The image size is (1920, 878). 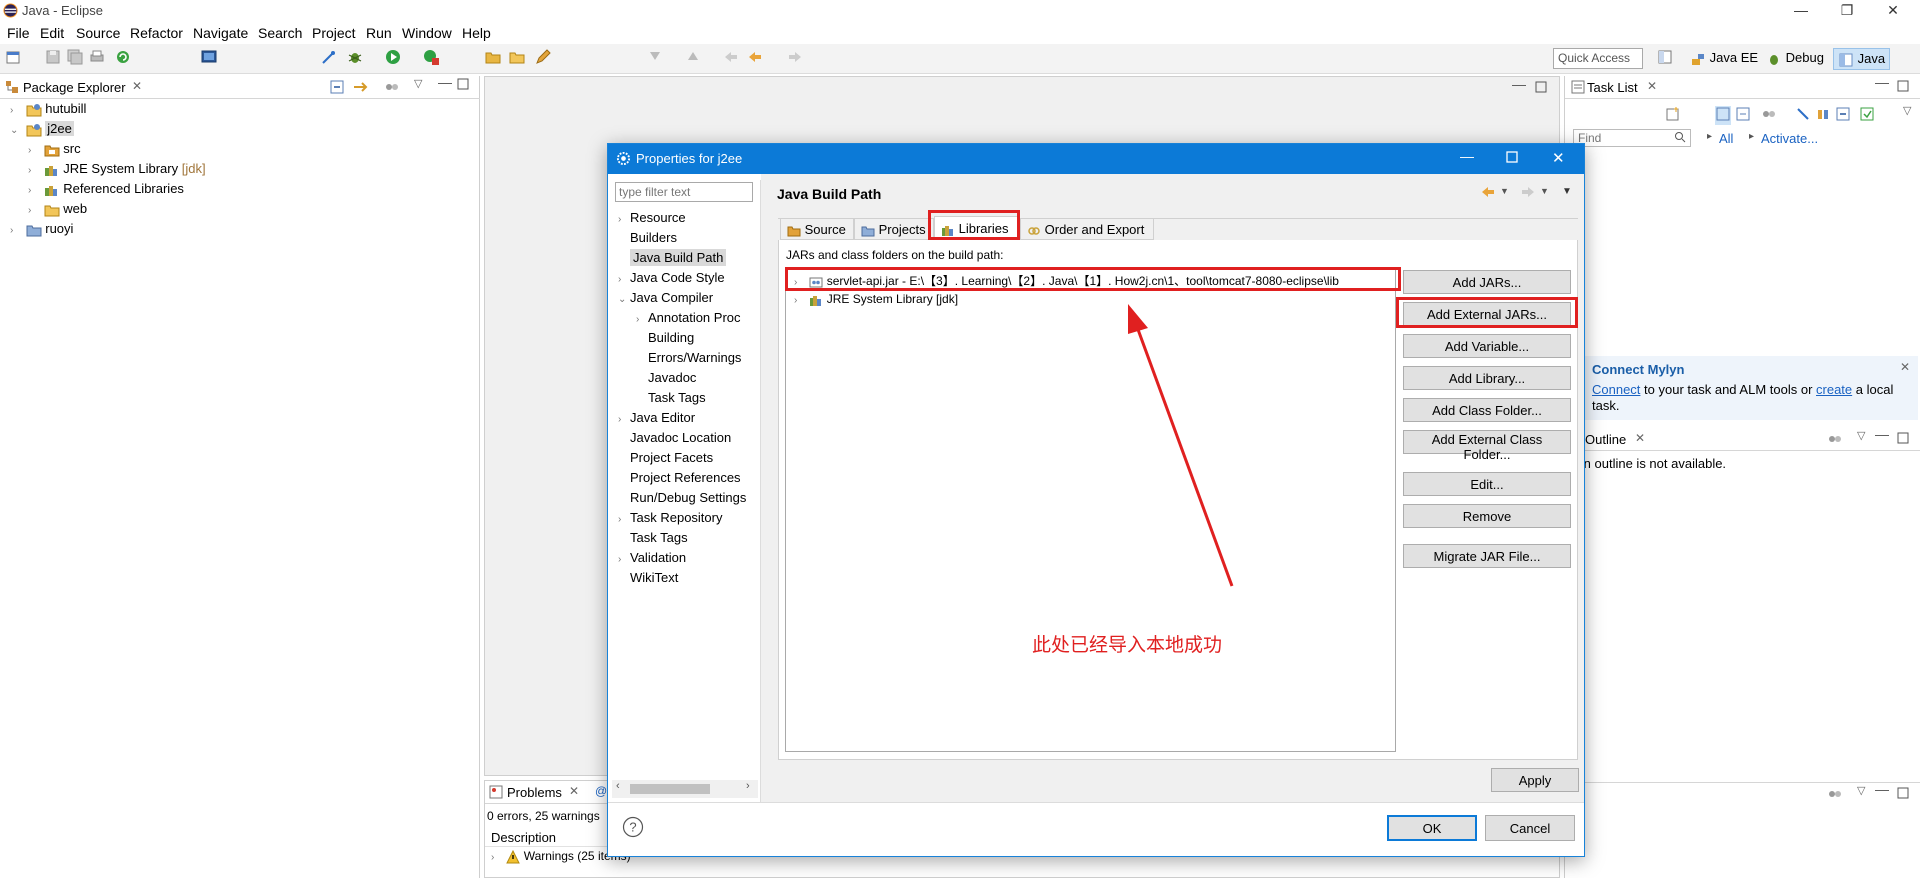 What do you see at coordinates (1488, 193) in the screenshot?
I see `back-arrow-icon` at bounding box center [1488, 193].